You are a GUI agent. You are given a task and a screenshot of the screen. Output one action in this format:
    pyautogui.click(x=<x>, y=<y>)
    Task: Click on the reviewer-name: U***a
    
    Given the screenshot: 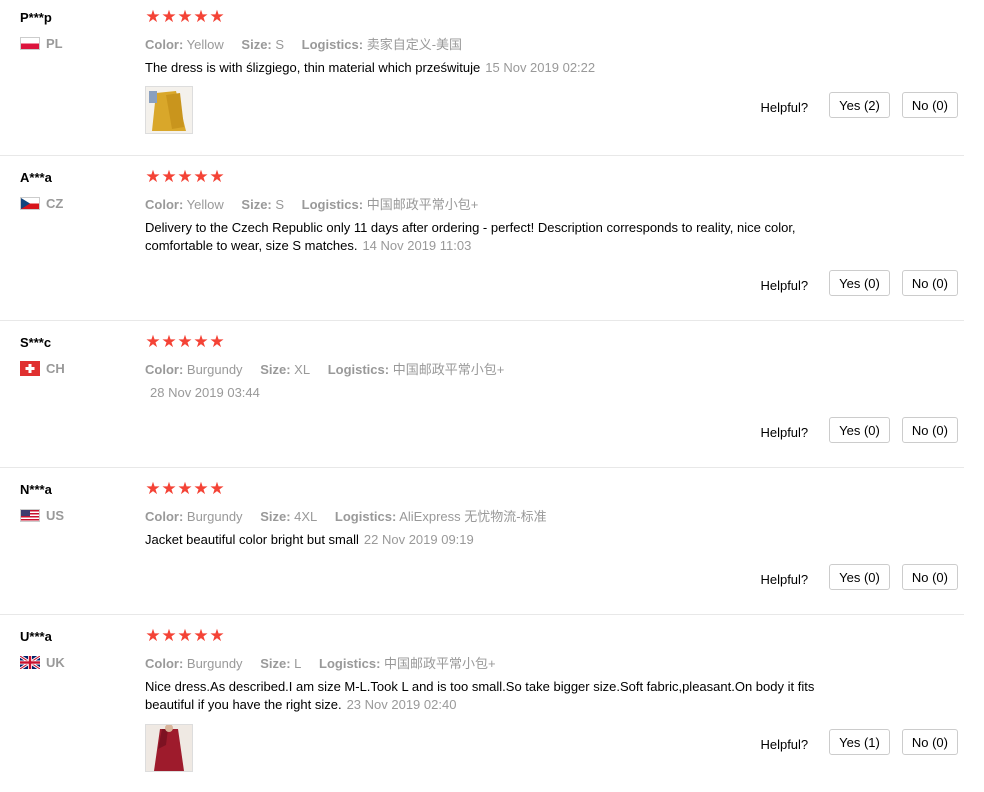 What is the action you would take?
    pyautogui.click(x=36, y=636)
    